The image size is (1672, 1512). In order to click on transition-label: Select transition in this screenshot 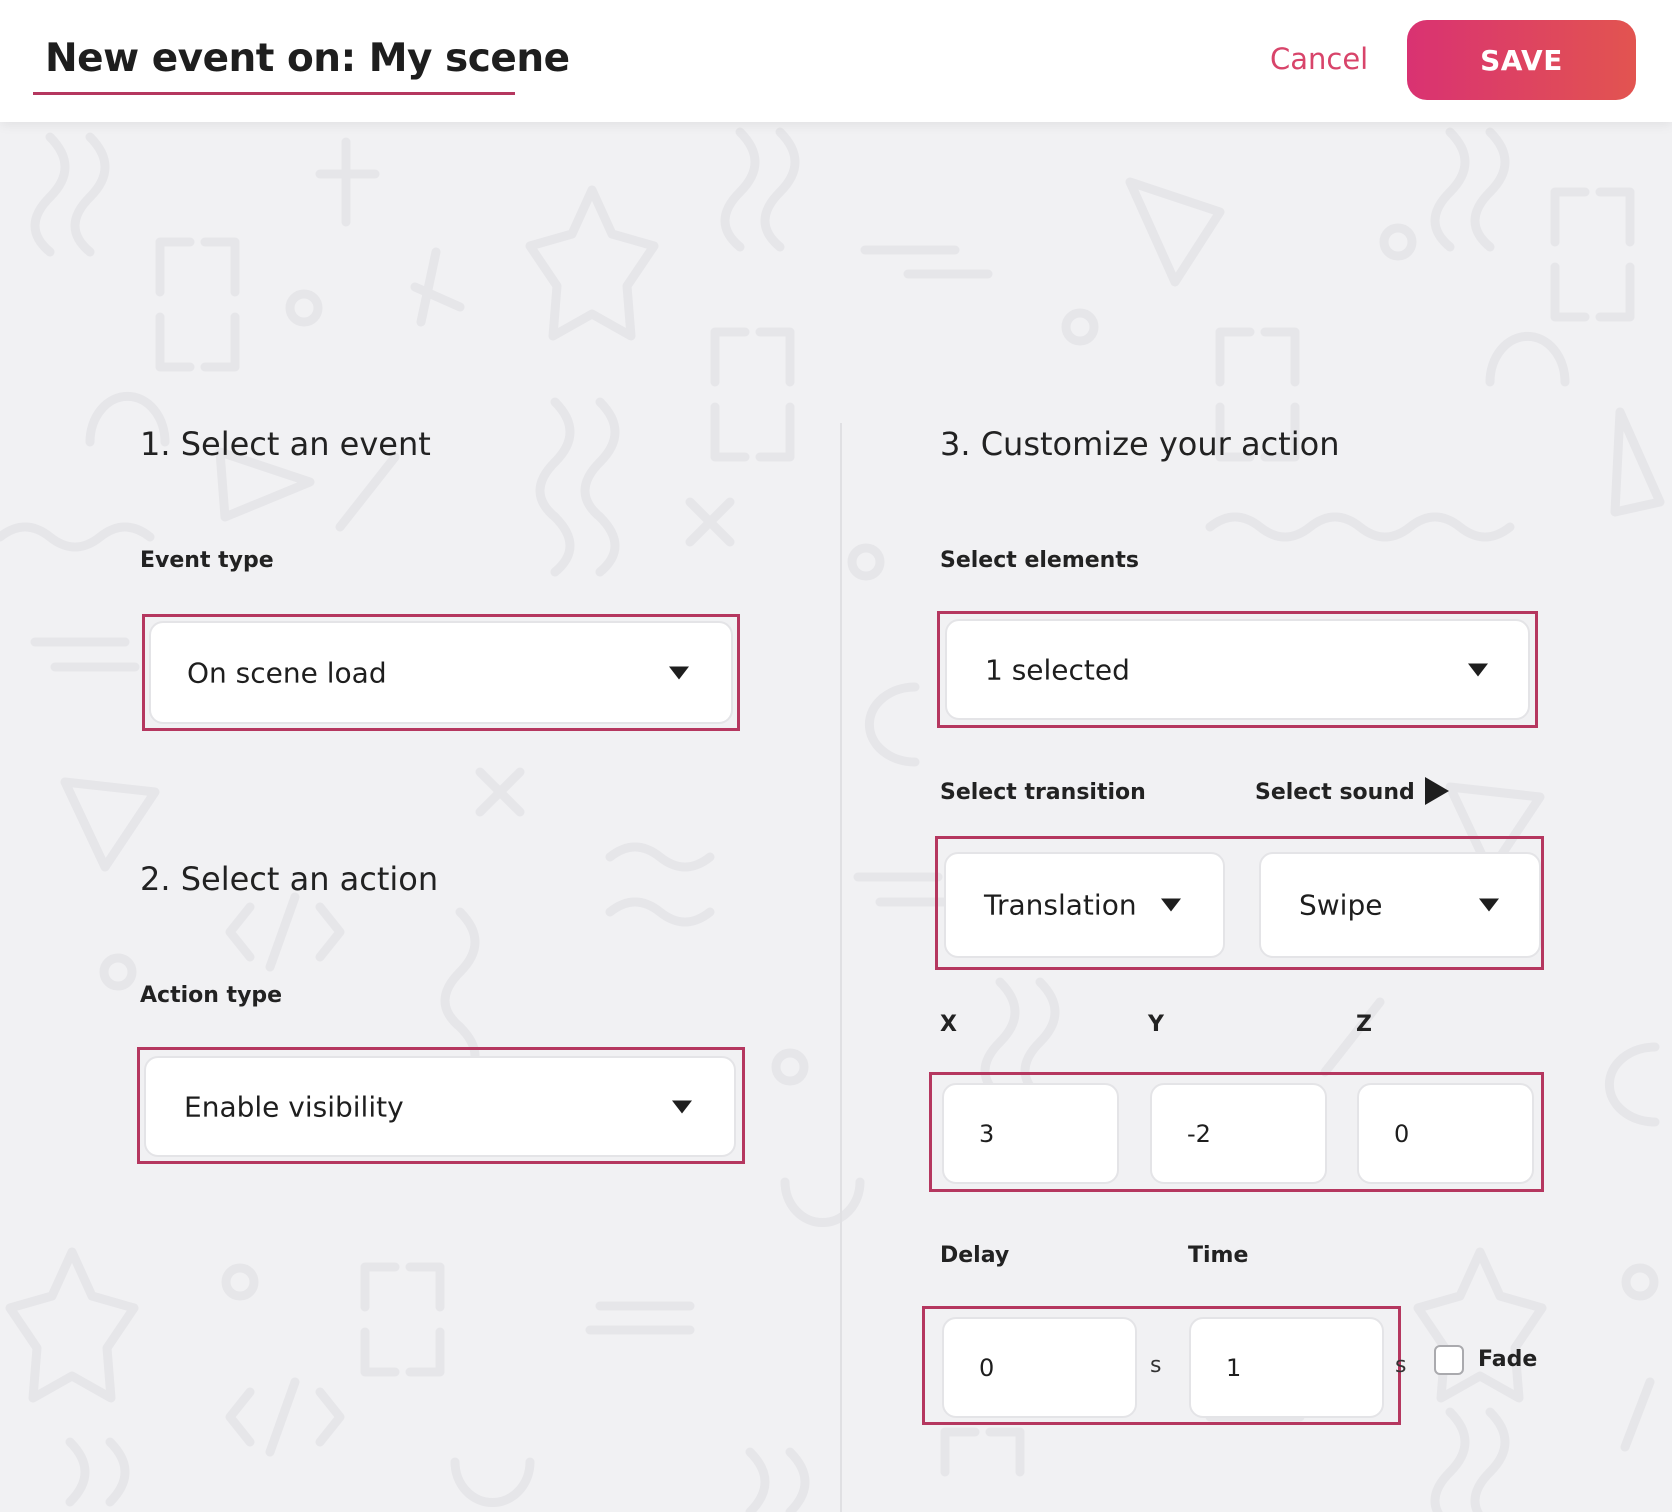, I will do `click(1043, 792)`.